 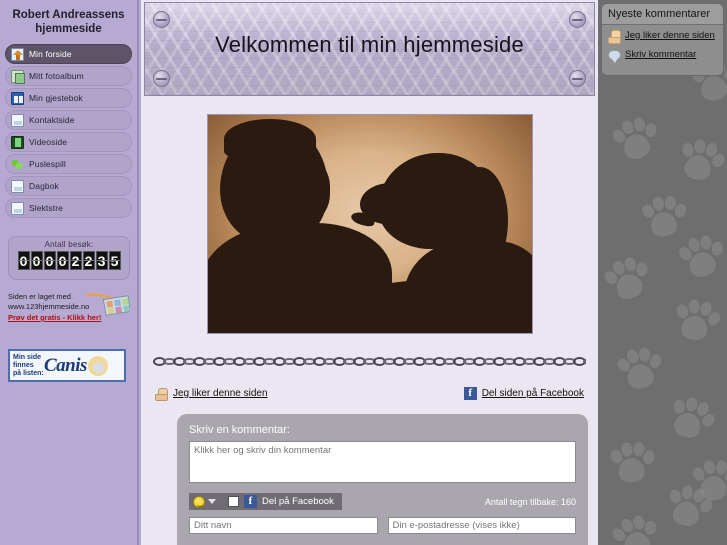 What do you see at coordinates (212, 501) in the screenshot?
I see `chevron-down-icon` at bounding box center [212, 501].